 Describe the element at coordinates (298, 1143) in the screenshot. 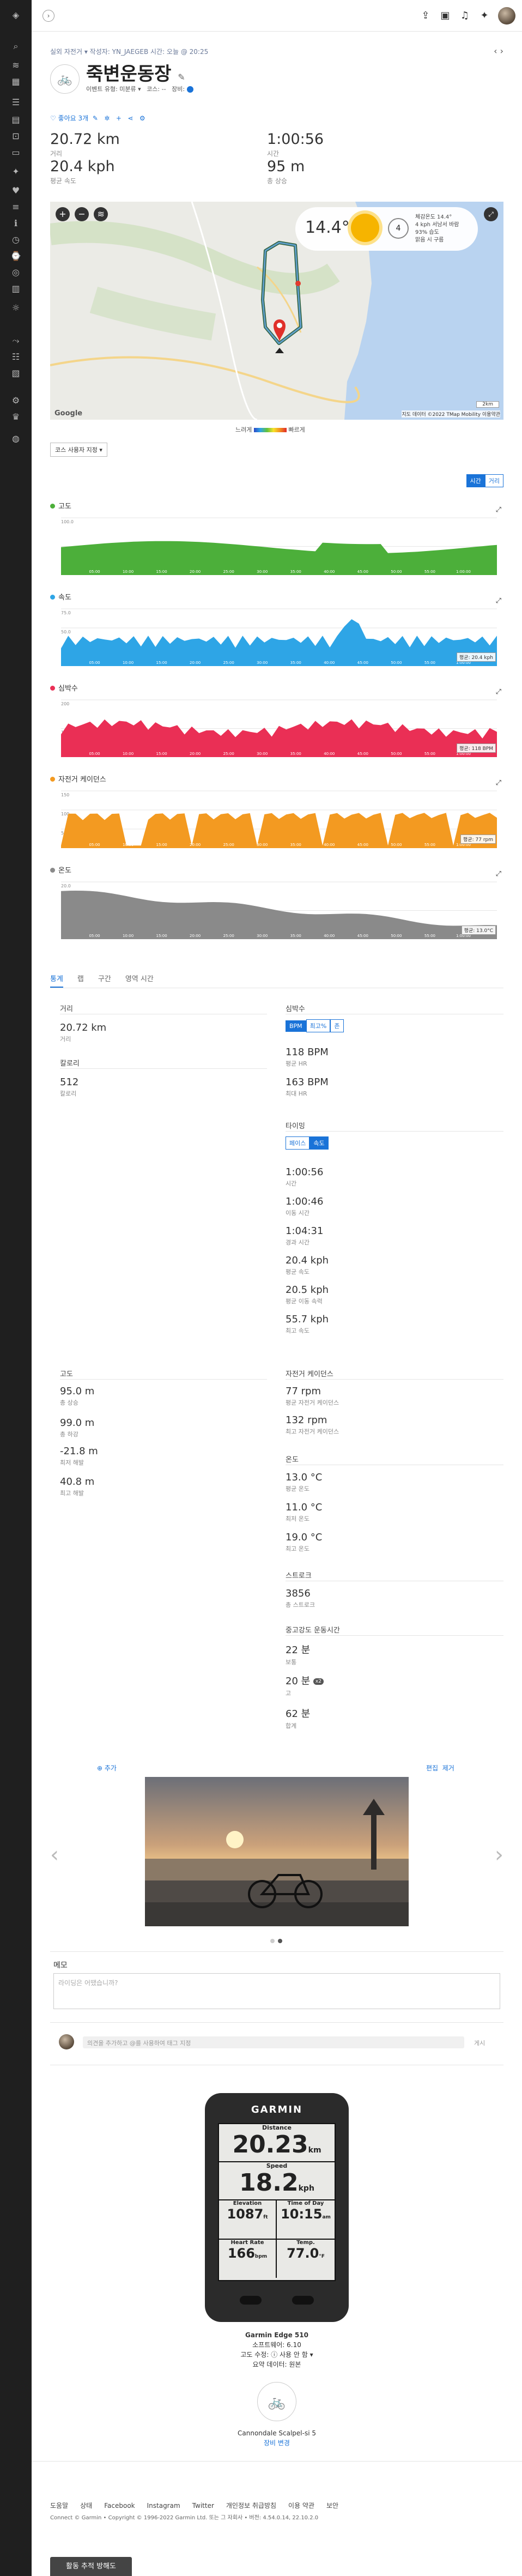

I see `pace-button: 페이스` at that location.